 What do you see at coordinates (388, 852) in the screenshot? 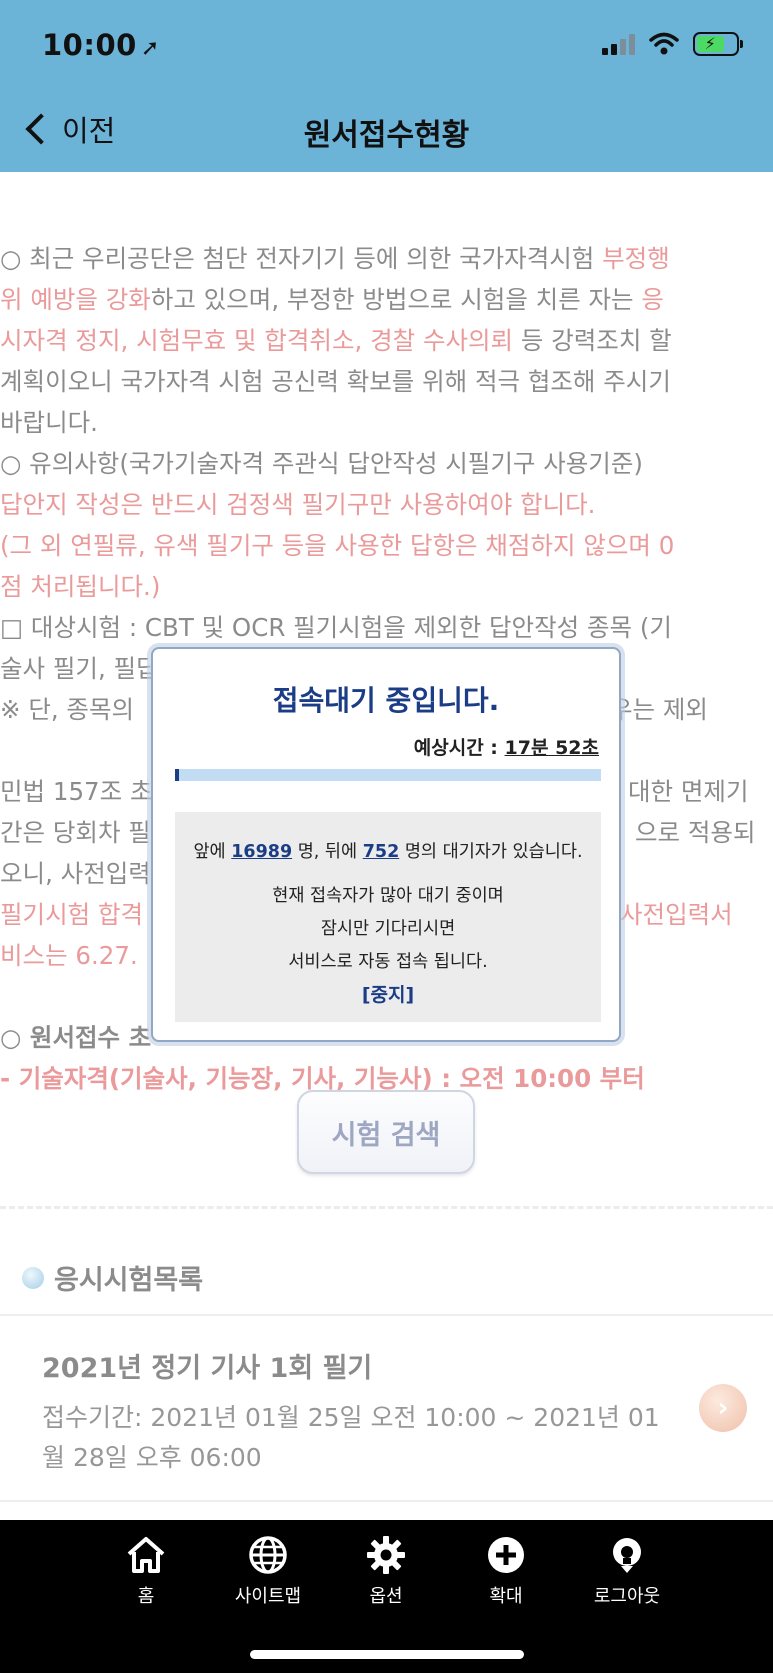
I see `queue-status: 앞에 16989 명, 뒤에 752 명의 대기자가 있습니다.` at bounding box center [388, 852].